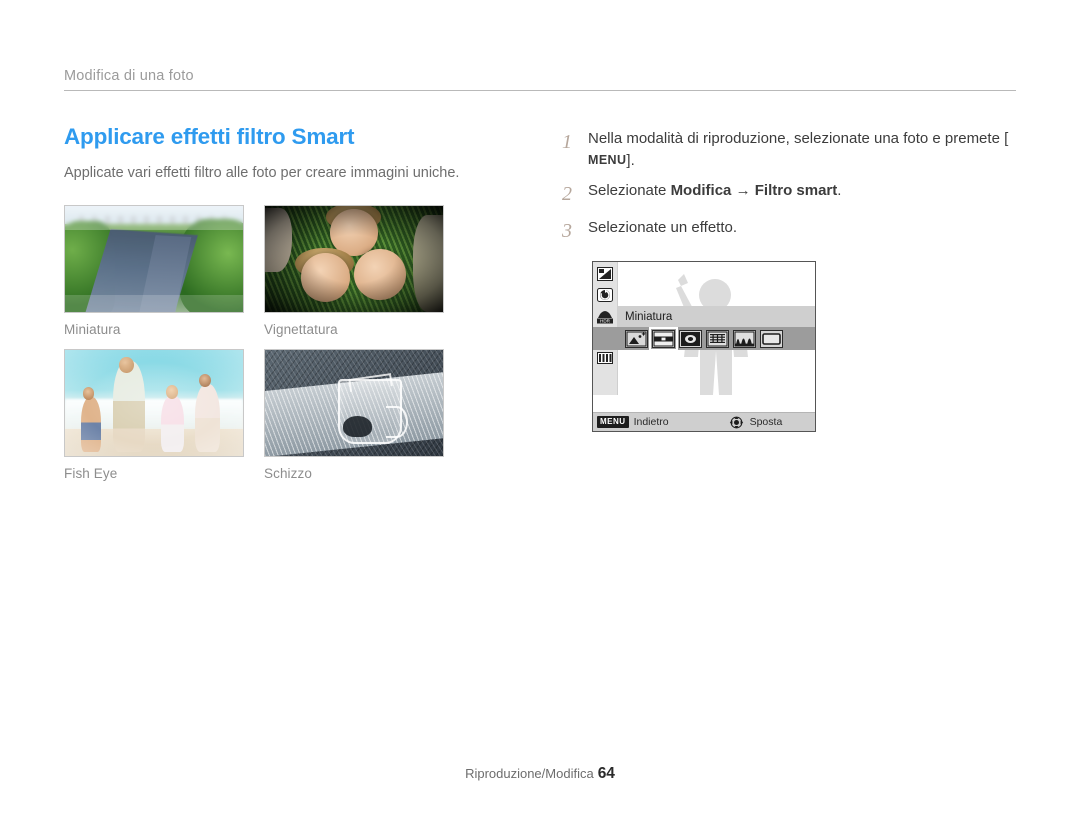 Image resolution: width=1080 pixels, height=815 pixels. Describe the element at coordinates (701, 191) in the screenshot. I see `menu-path-modifica: Modifica` at that location.